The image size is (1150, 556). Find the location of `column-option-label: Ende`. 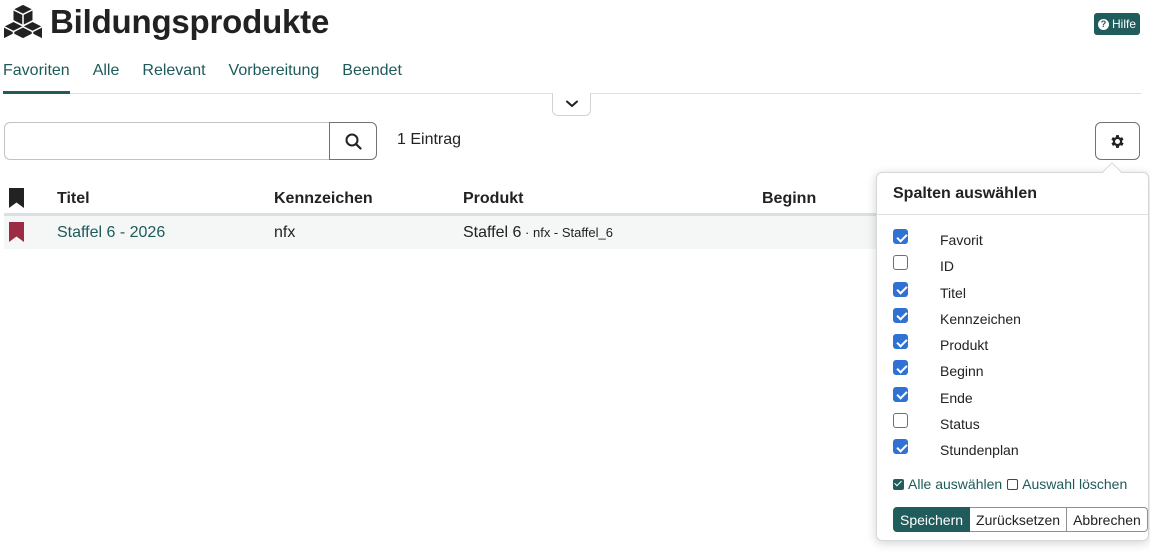

column-option-label: Ende is located at coordinates (956, 397).